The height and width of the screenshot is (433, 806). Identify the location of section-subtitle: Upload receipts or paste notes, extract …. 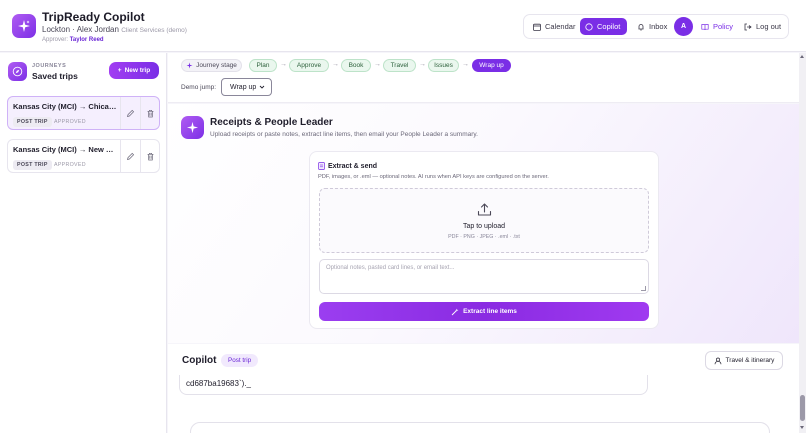
(344, 134).